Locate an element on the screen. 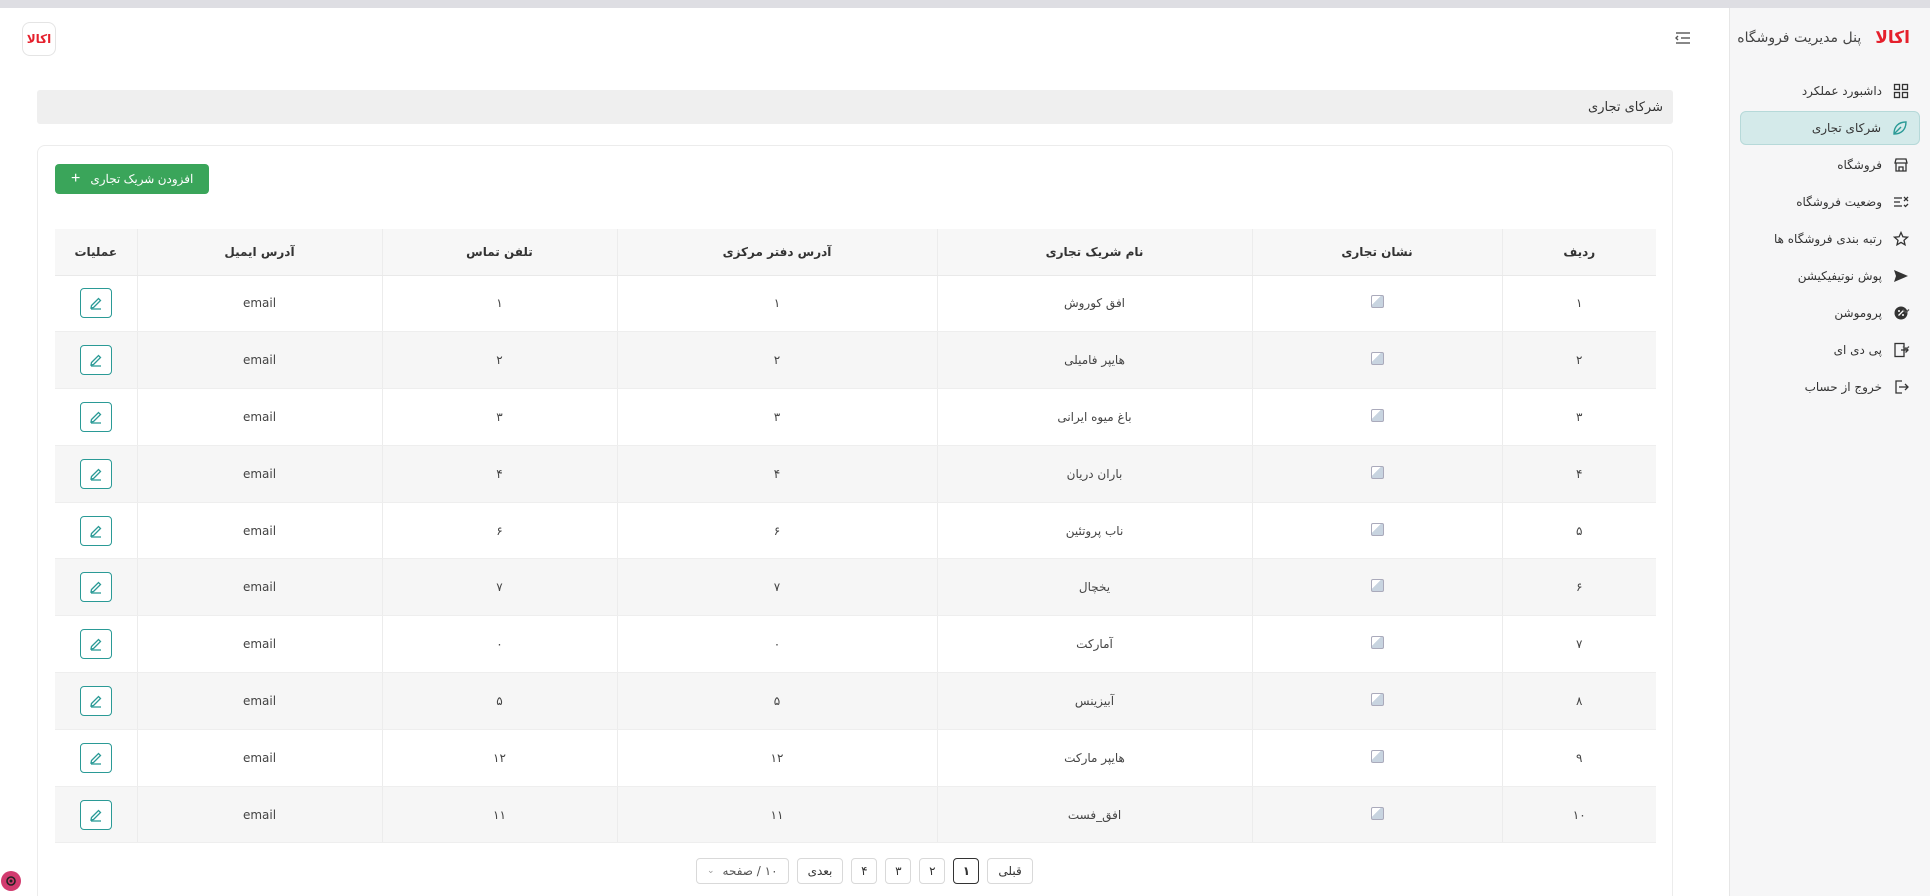 This screenshot has height=896, width=1930. hq-address: ۲ is located at coordinates (776, 360).